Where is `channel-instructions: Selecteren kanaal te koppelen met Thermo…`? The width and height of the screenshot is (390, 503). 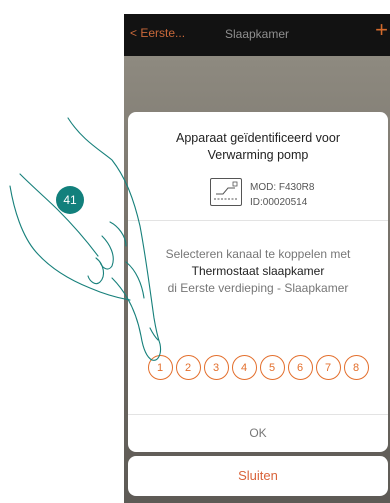
channel-instructions: Selecteren kanaal te koppelen met Thermo… is located at coordinates (258, 271).